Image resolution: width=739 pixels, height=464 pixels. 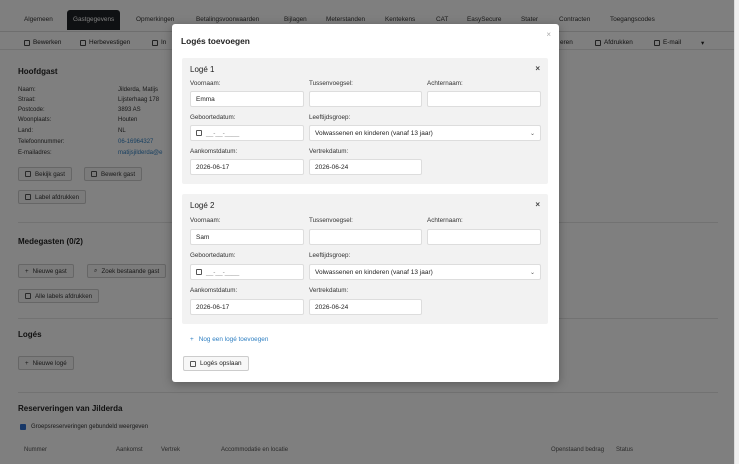 I want to click on plus-icon: +, so click(x=192, y=339).